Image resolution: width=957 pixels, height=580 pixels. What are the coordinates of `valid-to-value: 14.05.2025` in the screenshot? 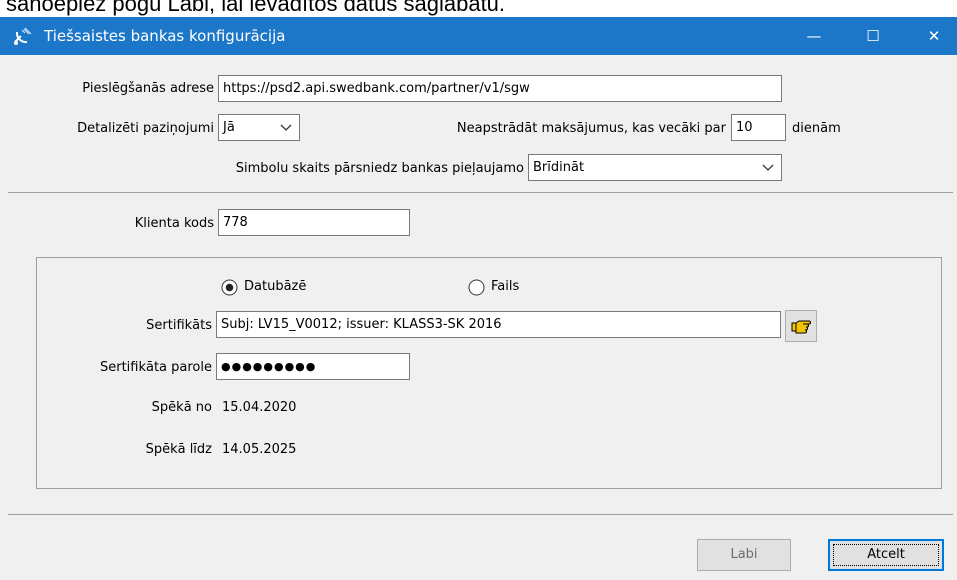 It's located at (259, 449).